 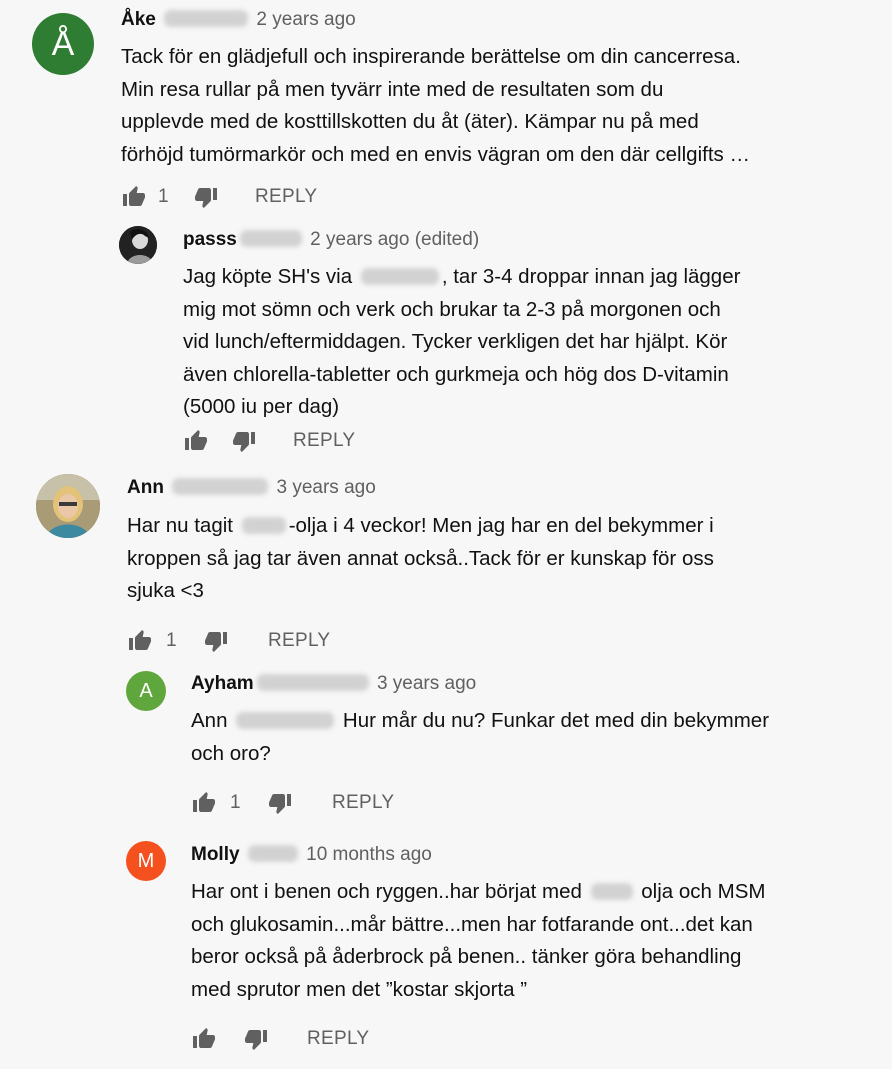 What do you see at coordinates (145, 487) in the screenshot?
I see `comment-author: Ann` at bounding box center [145, 487].